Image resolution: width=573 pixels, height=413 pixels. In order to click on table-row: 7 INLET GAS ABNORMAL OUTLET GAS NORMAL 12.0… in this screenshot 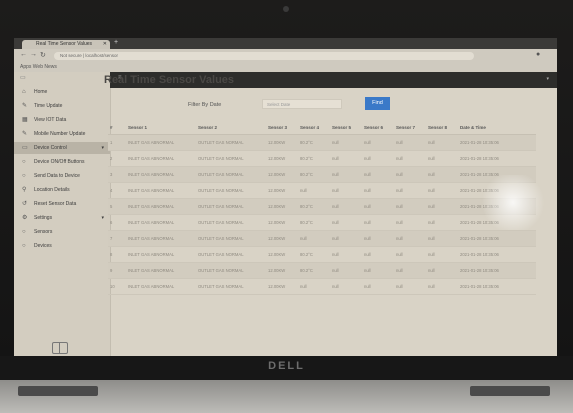, I will do `click(322, 238)`.